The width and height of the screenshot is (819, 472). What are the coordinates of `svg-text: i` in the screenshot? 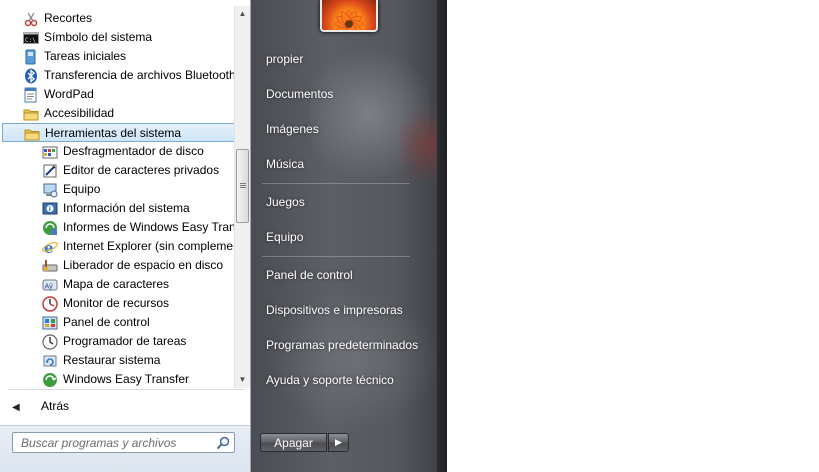 It's located at (50, 209).